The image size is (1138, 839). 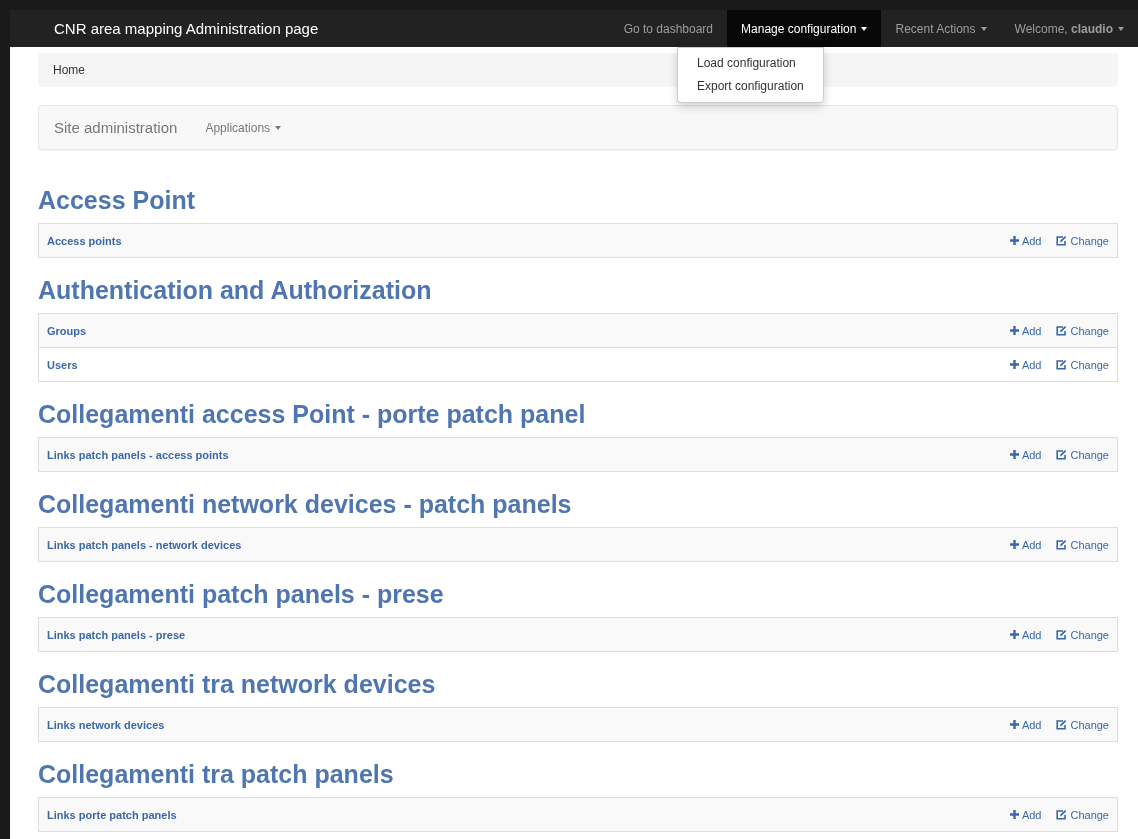 I want to click on model-link: Links network devices, so click(x=521, y=724).